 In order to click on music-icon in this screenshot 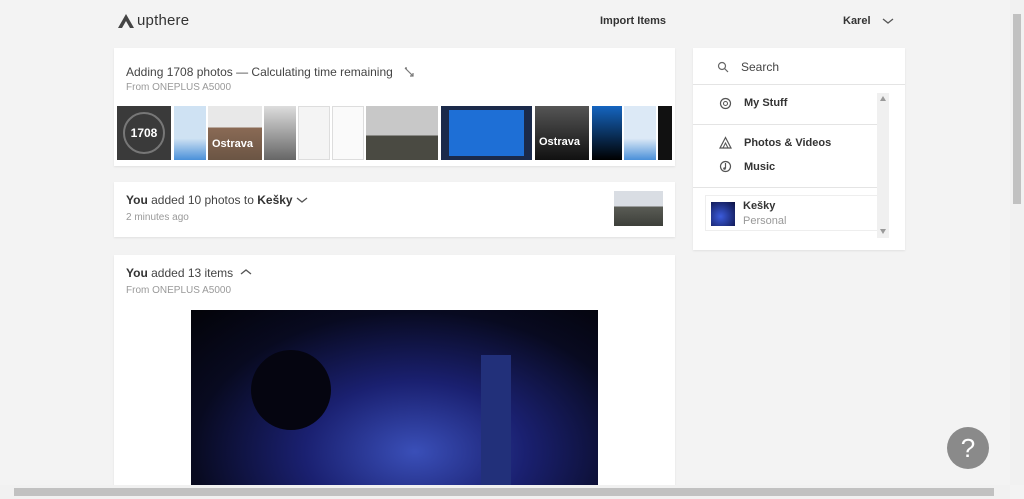, I will do `click(725, 166)`.